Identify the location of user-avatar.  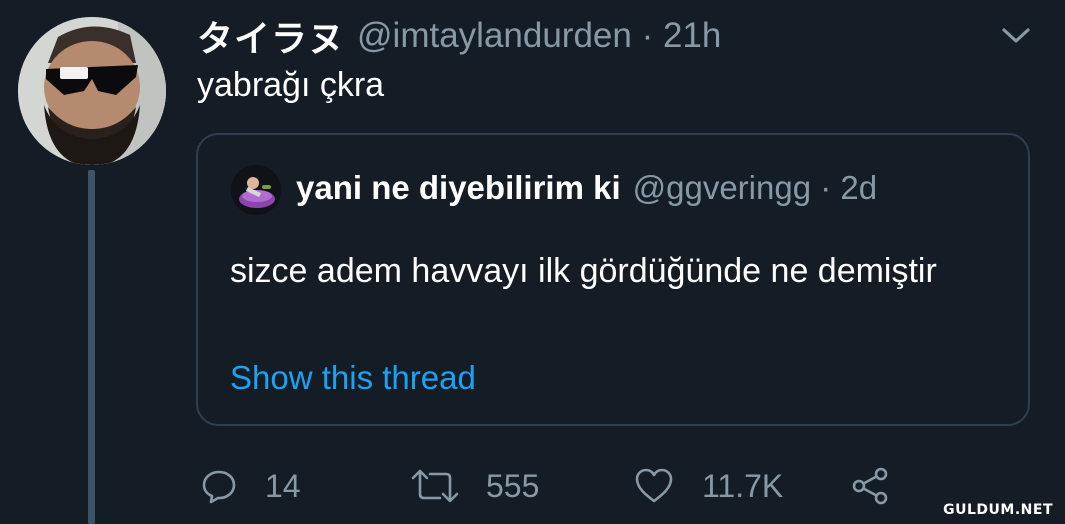
(92, 91).